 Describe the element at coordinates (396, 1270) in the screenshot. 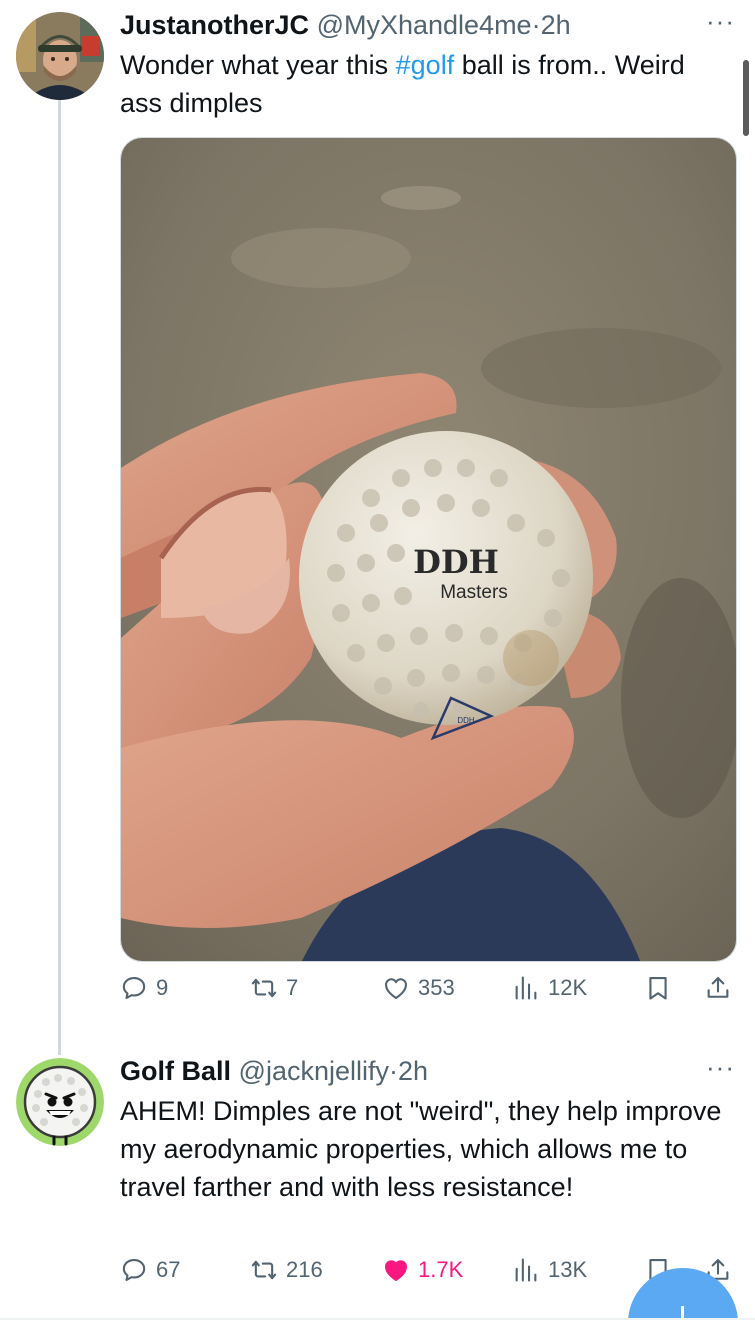

I see `heart-filled-icon` at that location.